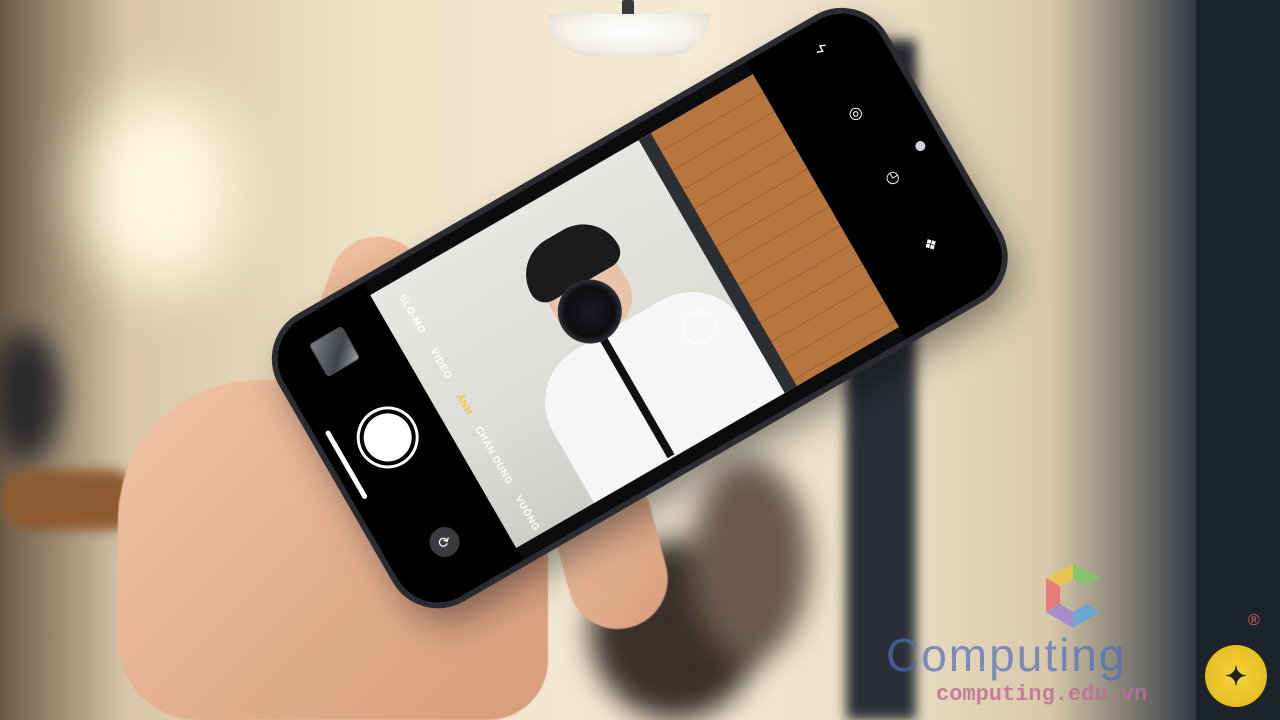 This screenshot has height=720, width=1280. Describe the element at coordinates (1236, 676) in the screenshot. I see `watermark-badge-icon: ✦` at that location.